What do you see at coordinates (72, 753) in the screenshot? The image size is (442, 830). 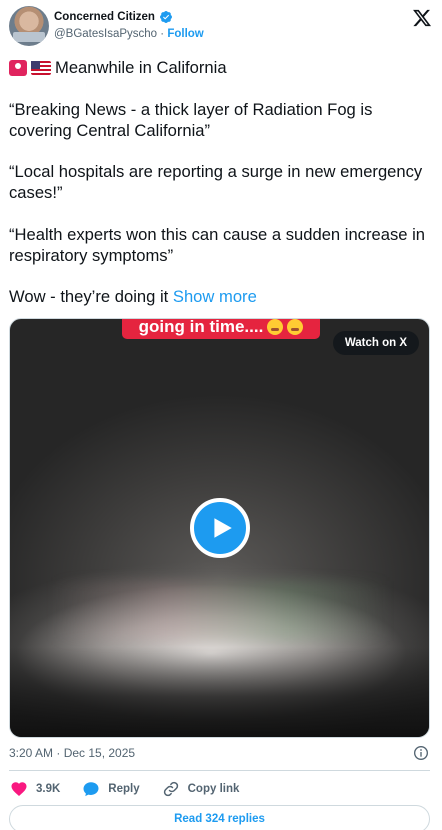 I see `tweet-timestamp: 3:20 AM · Dec 15, 2025` at bounding box center [72, 753].